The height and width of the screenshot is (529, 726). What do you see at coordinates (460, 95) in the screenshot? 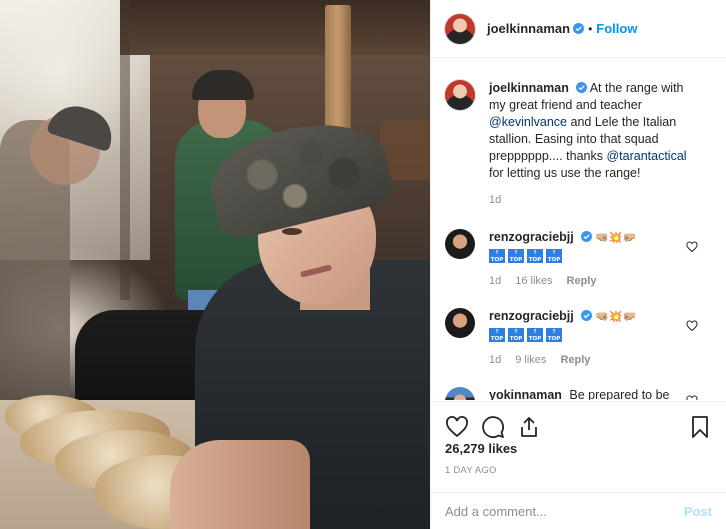
I see `caption-avatar` at bounding box center [460, 95].